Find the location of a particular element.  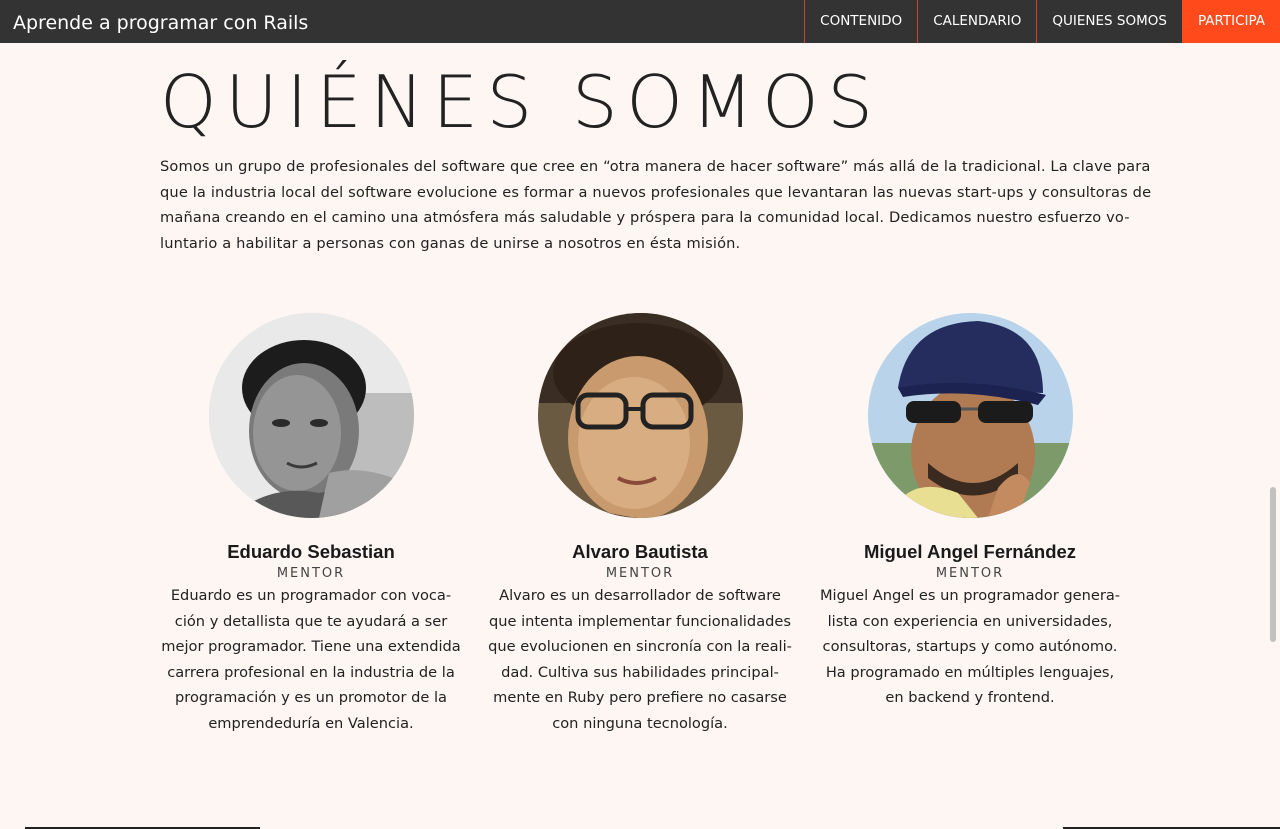

nav-item-quienes-somos: QUIENES SOMOS is located at coordinates (1109, 21).